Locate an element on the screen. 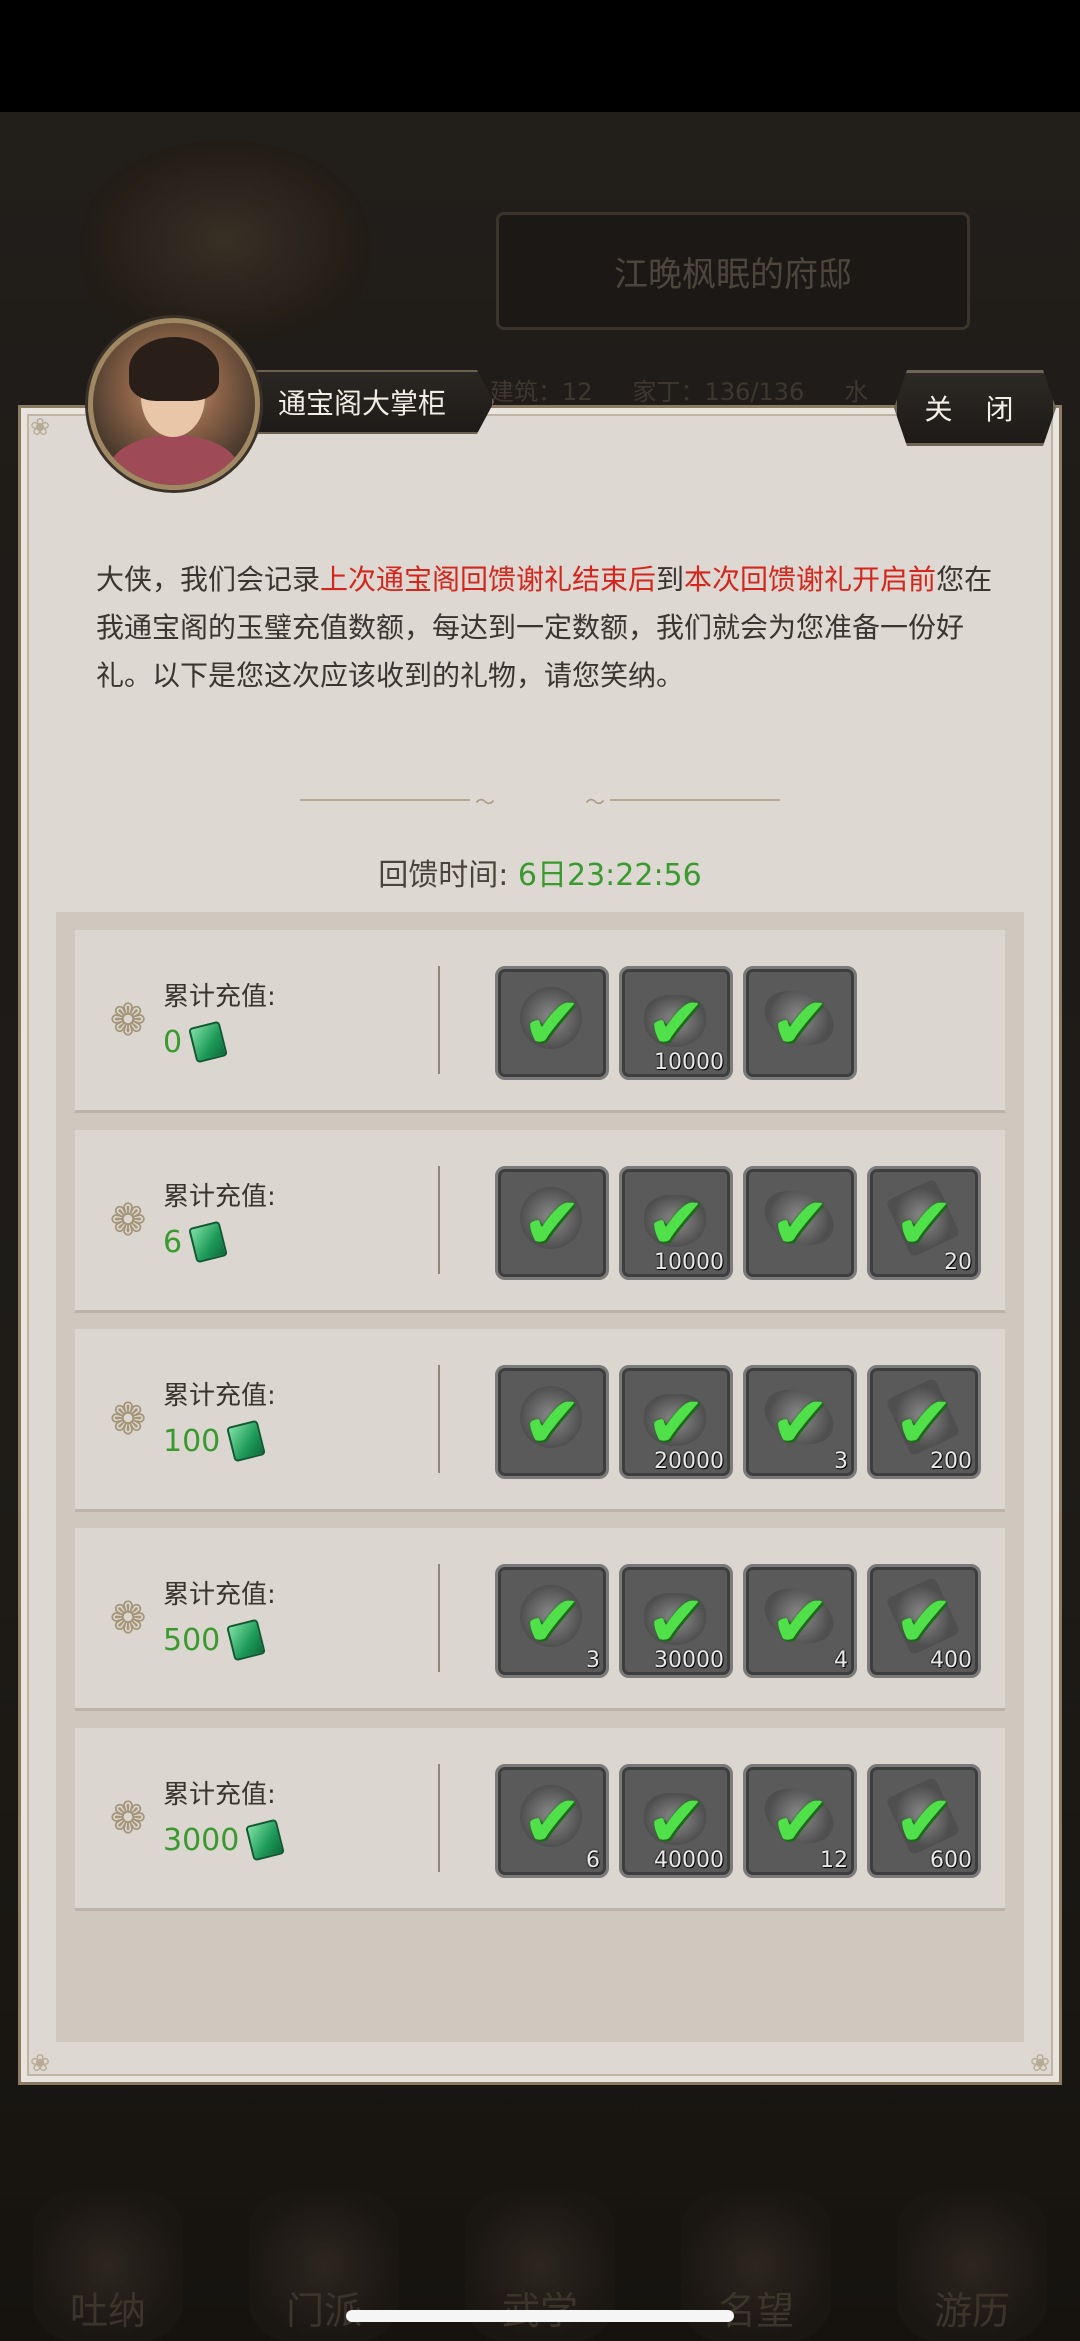 The width and height of the screenshot is (1080, 2341). tier-amount-value: 500 is located at coordinates (192, 1640).